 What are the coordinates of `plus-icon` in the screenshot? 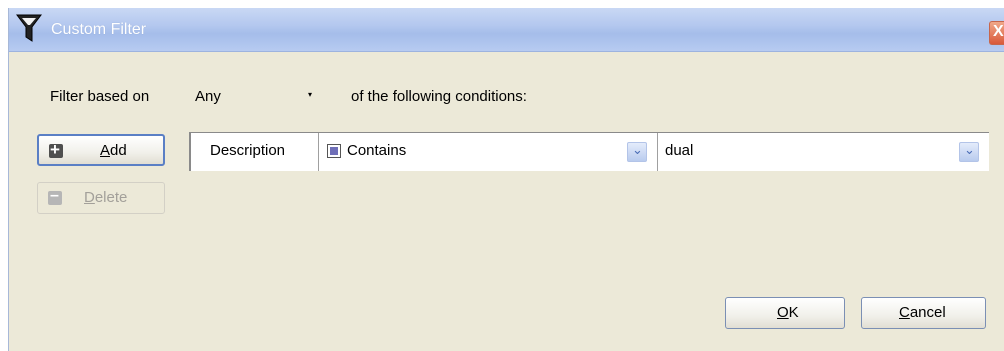 It's located at (56, 150).